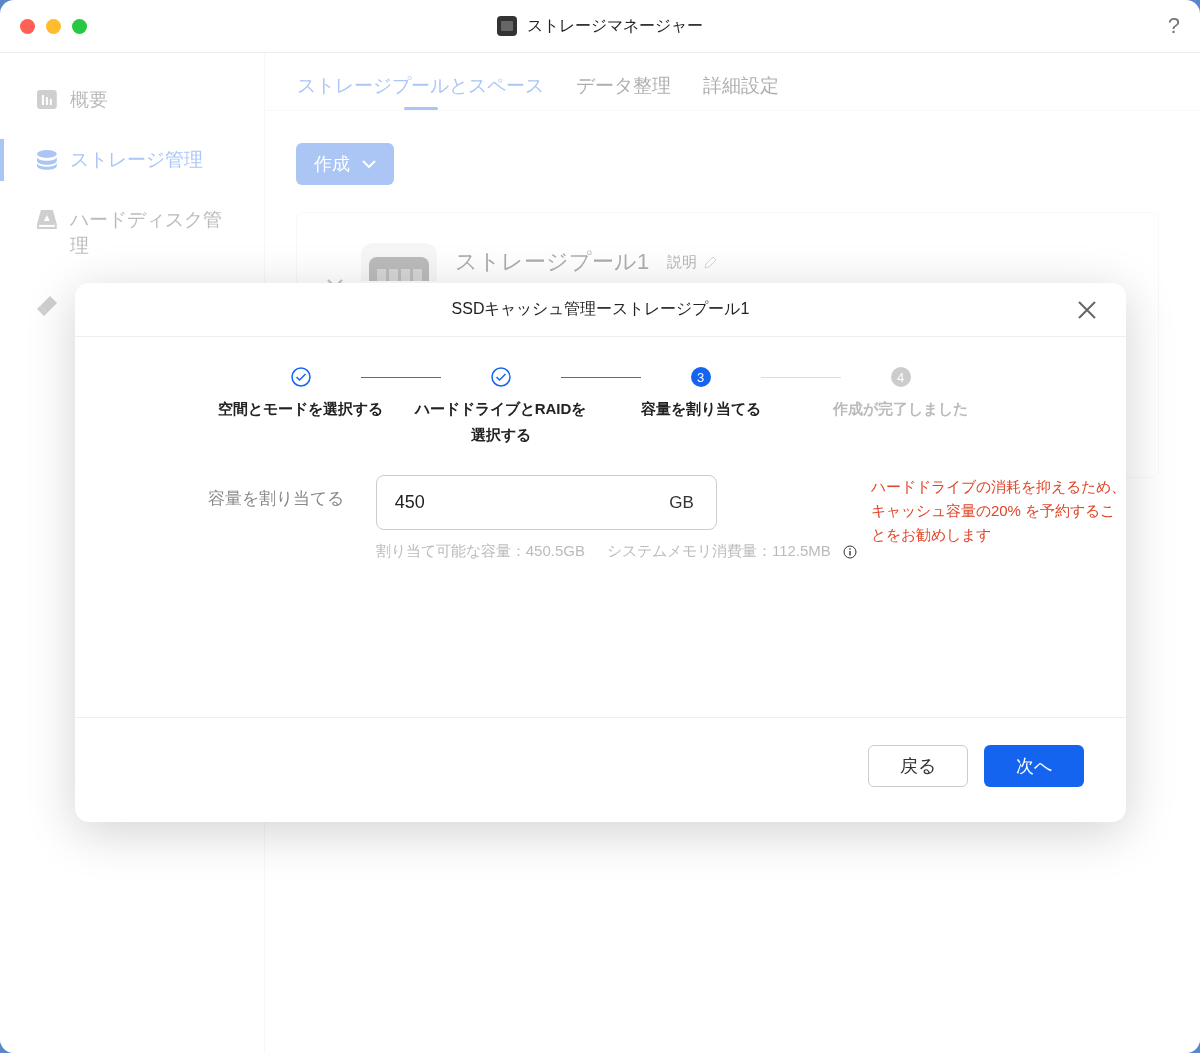 The image size is (1200, 1053). What do you see at coordinates (47, 100) in the screenshot?
I see `chart-icon` at bounding box center [47, 100].